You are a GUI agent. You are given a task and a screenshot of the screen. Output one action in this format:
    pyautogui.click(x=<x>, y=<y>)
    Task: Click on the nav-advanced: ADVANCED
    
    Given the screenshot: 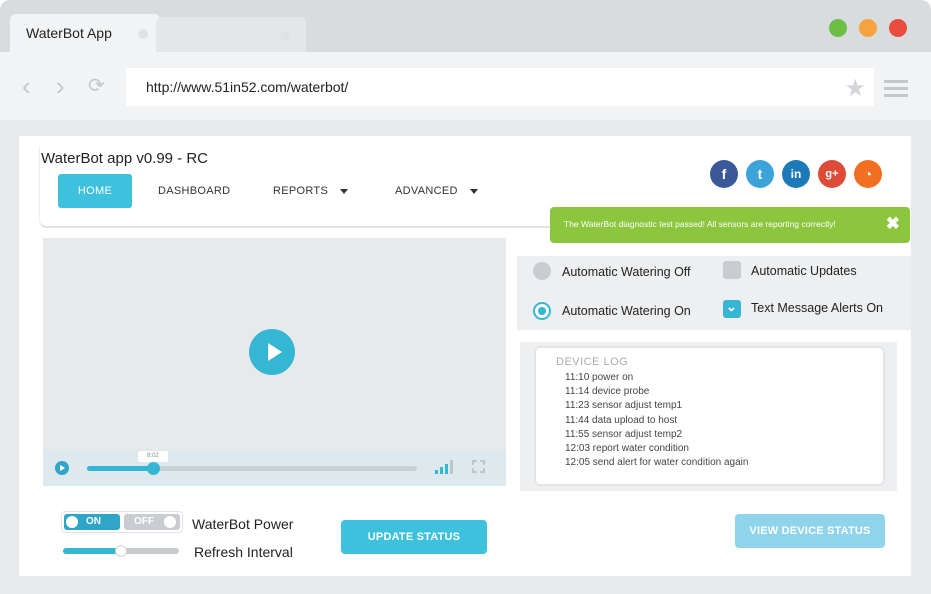 What is the action you would take?
    pyautogui.click(x=436, y=191)
    